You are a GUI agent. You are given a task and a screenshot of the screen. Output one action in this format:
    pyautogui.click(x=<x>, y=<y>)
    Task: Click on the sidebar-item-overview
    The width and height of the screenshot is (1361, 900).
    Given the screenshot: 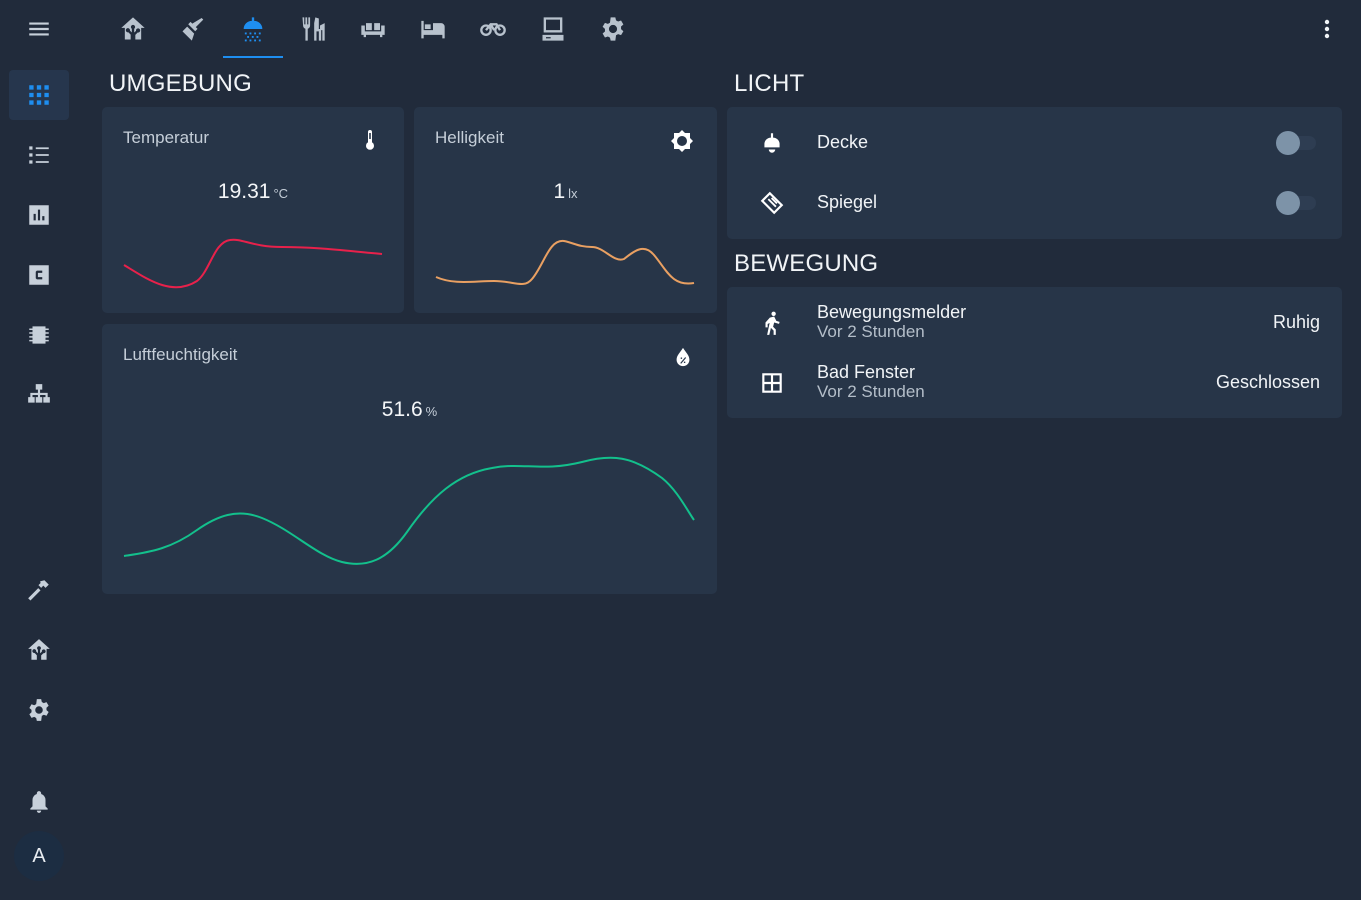 What is the action you would take?
    pyautogui.click(x=39, y=95)
    